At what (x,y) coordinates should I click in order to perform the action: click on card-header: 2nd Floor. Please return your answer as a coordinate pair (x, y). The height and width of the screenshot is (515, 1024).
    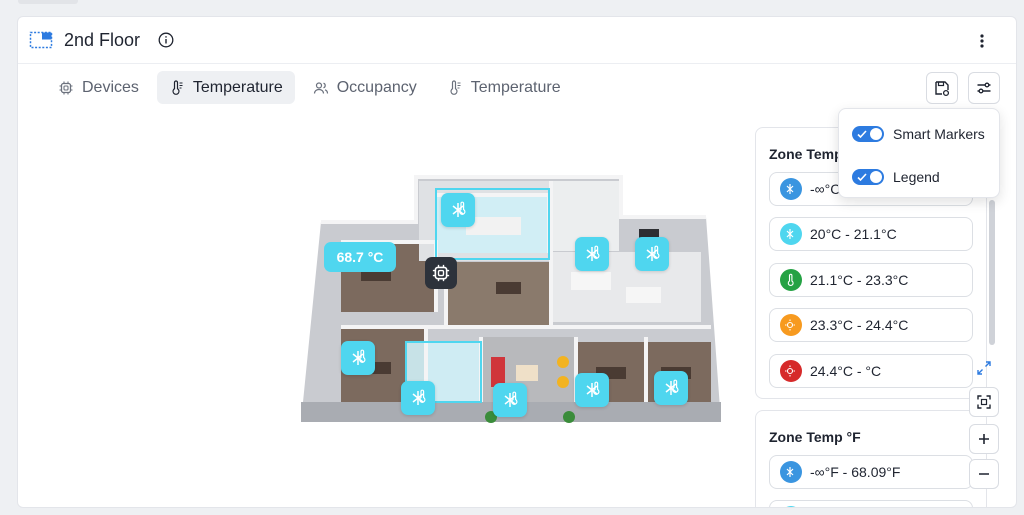
    Looking at the image, I should click on (517, 40).